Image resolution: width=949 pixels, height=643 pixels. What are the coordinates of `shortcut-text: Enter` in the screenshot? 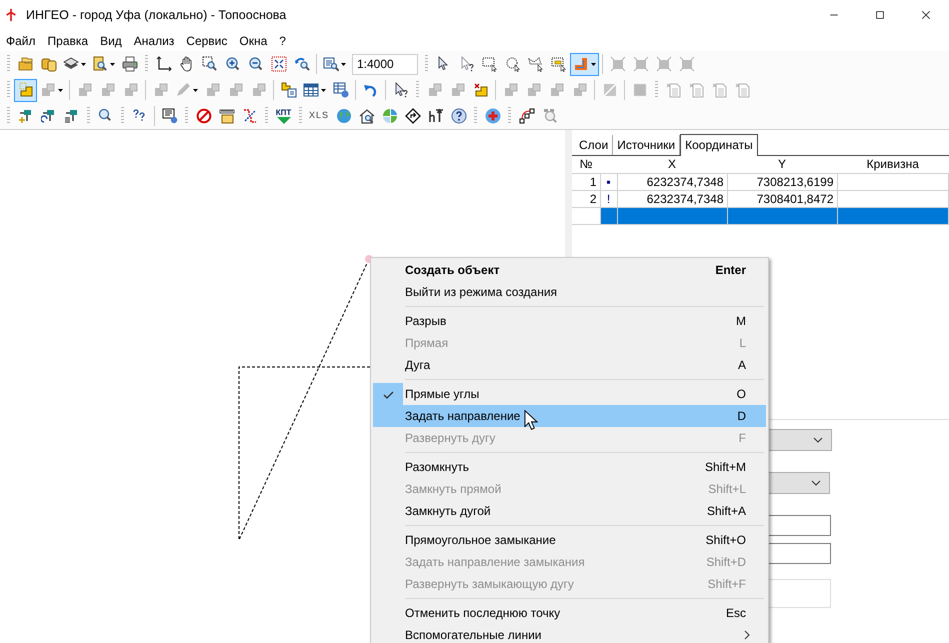 It's located at (731, 270).